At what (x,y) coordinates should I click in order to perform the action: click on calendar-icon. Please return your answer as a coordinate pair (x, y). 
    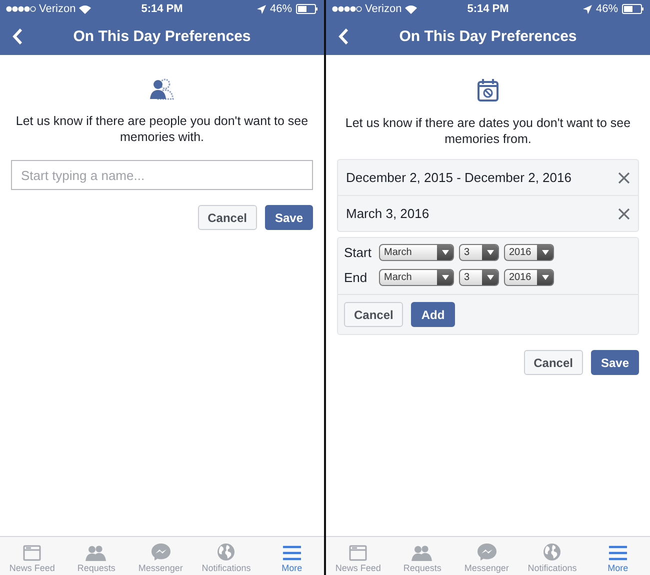
    Looking at the image, I should click on (488, 90).